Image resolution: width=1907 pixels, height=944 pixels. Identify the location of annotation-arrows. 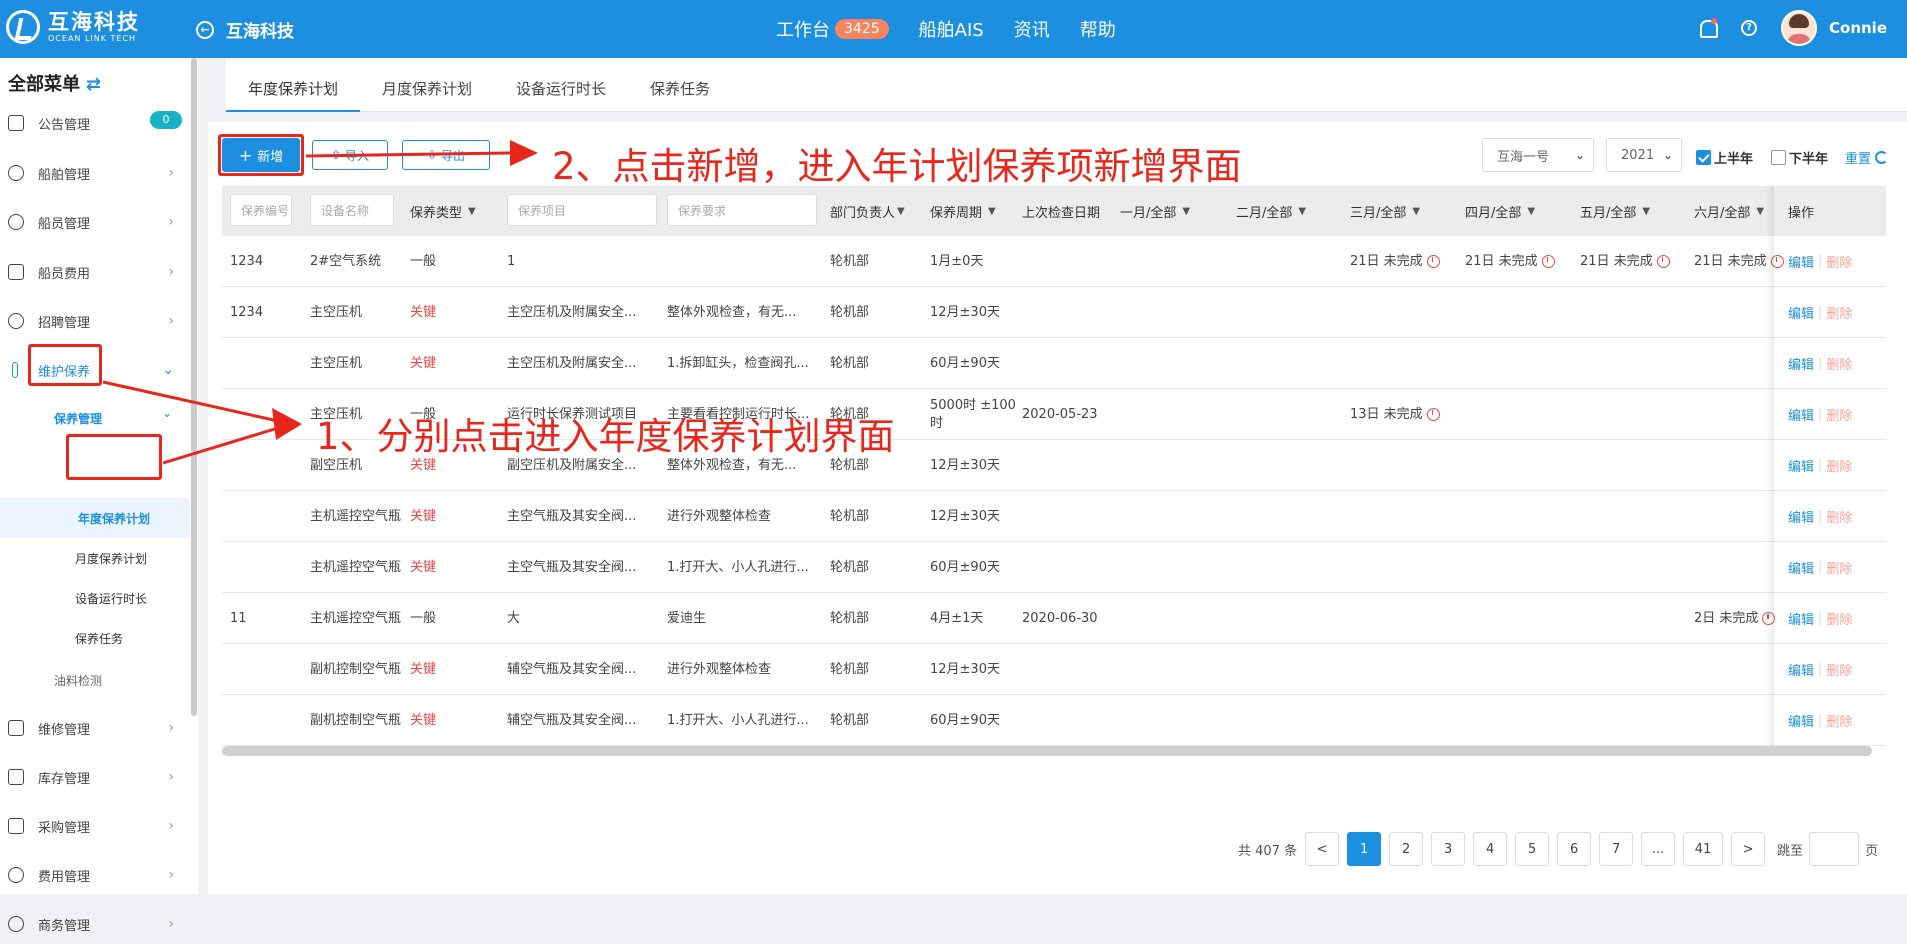
(320, 302).